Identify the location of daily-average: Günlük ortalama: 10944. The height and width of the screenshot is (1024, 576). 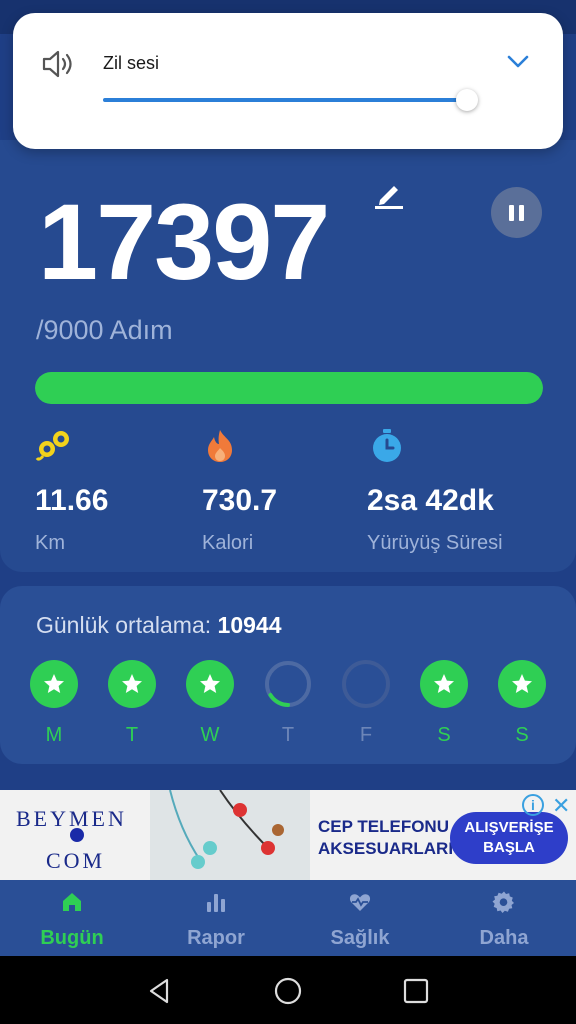
(159, 625).